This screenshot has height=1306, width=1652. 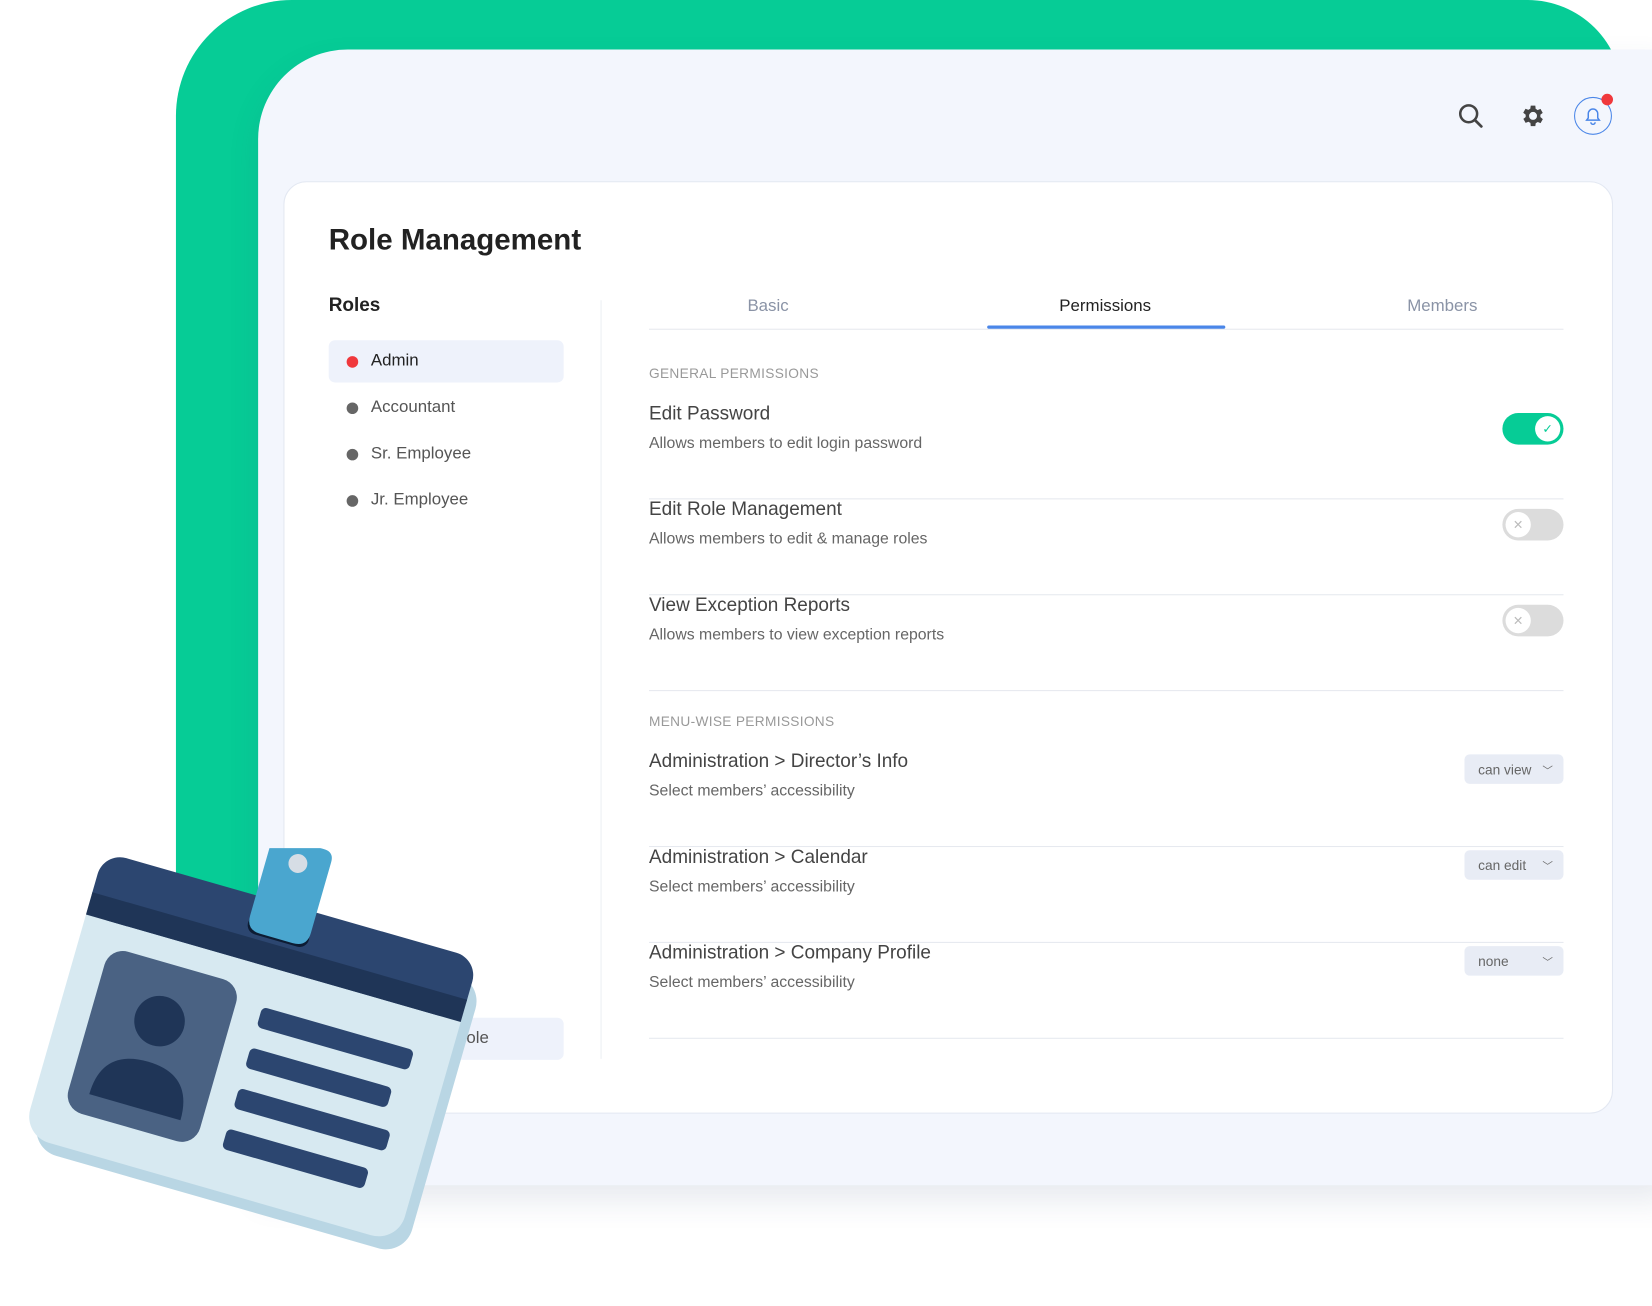 I want to click on search-icon, so click(x=1471, y=116).